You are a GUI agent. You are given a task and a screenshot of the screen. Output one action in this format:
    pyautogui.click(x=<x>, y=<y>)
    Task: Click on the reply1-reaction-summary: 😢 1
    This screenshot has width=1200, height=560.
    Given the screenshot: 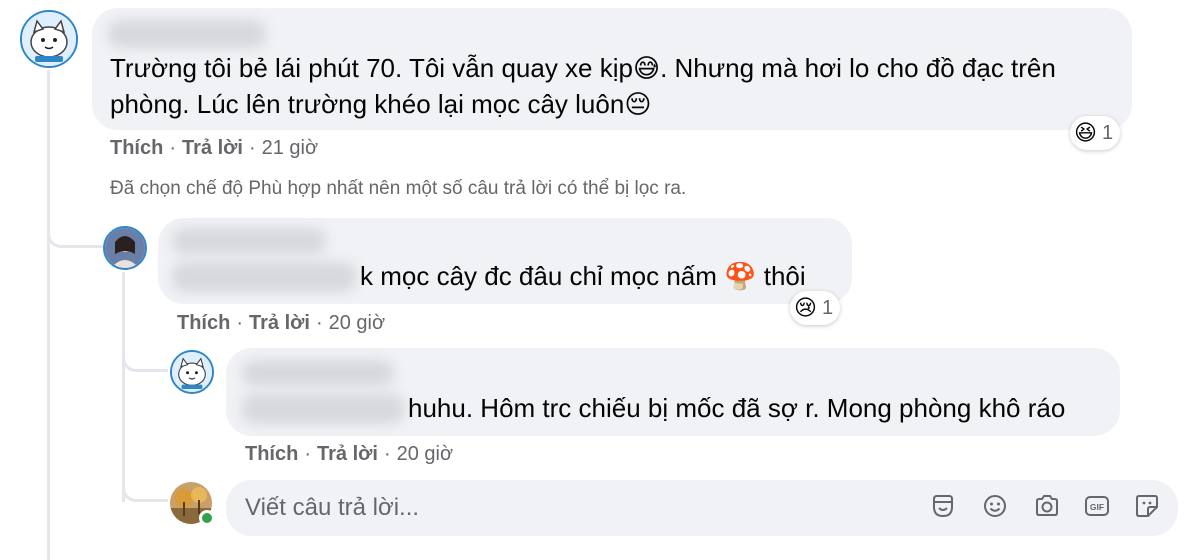 What is the action you would take?
    pyautogui.click(x=815, y=308)
    